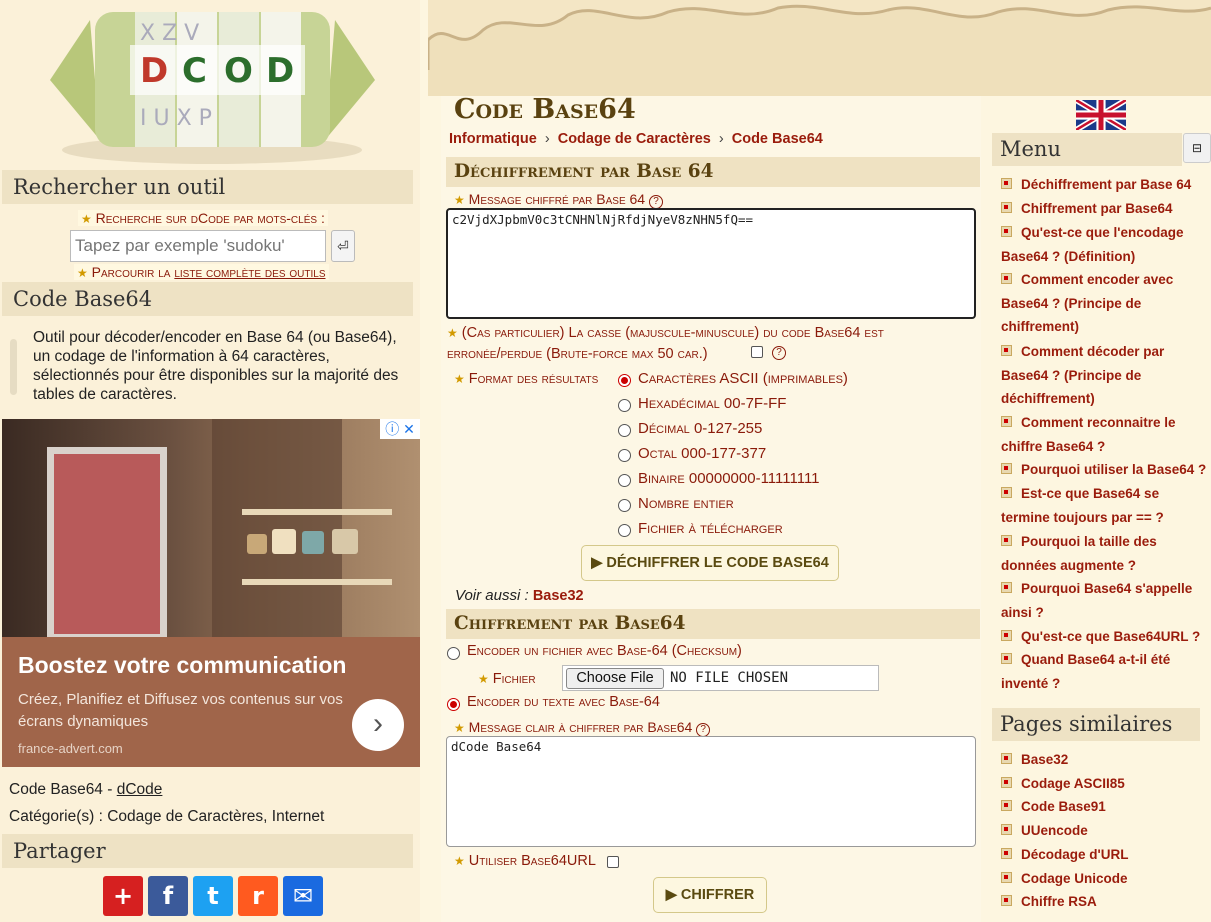 Image resolution: width=1211 pixels, height=922 pixels. I want to click on similar-item-label: Code Base91, so click(1063, 806).